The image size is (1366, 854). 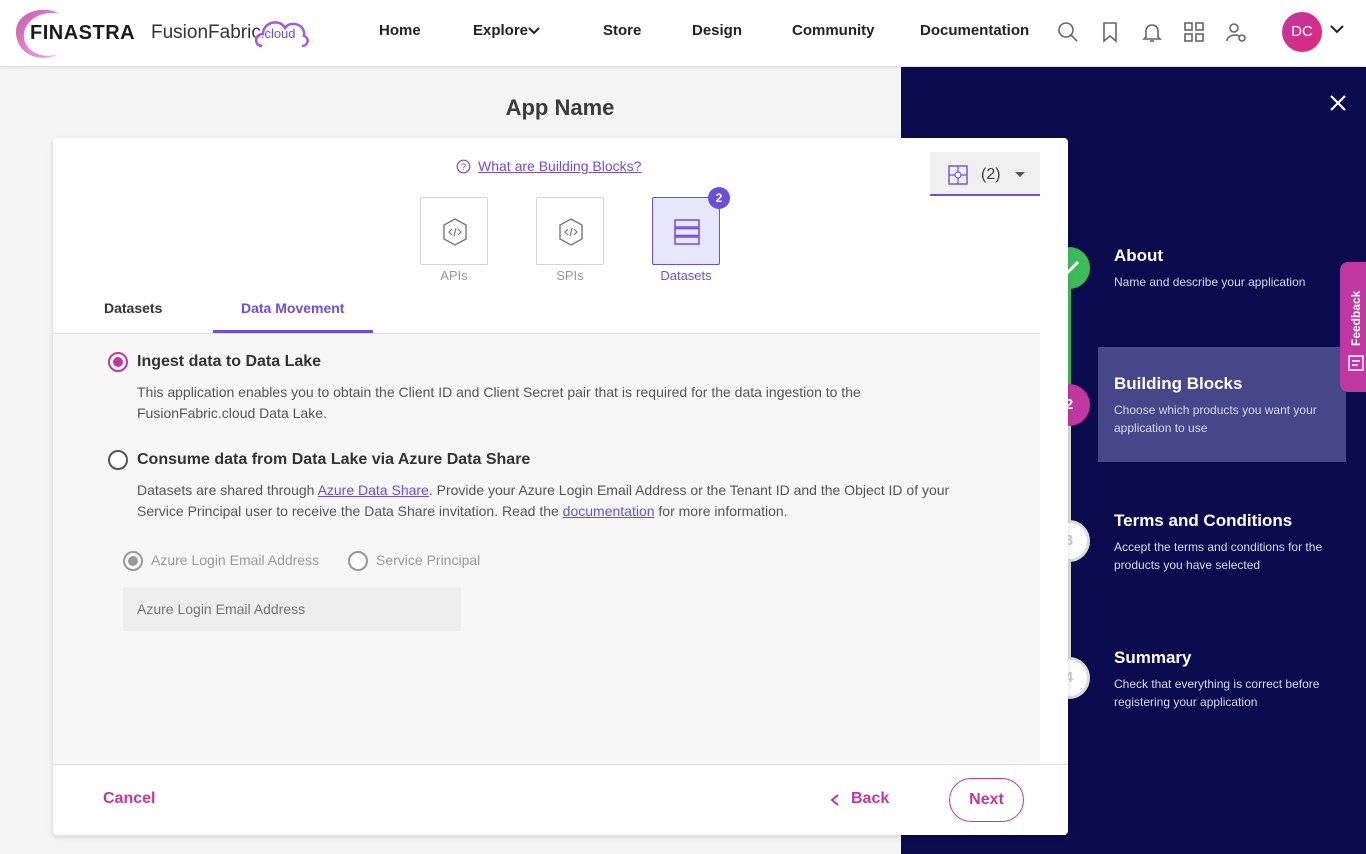 I want to click on consume-desc-part: for more information., so click(x=721, y=511).